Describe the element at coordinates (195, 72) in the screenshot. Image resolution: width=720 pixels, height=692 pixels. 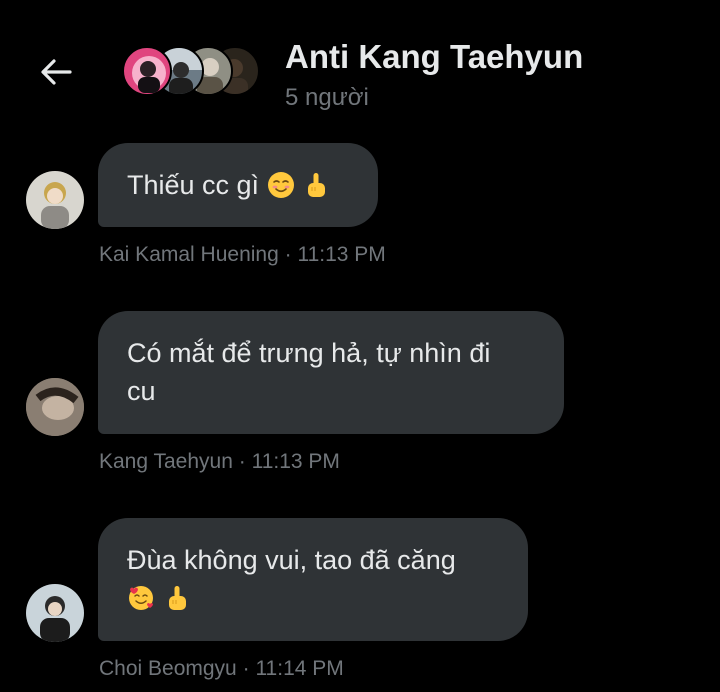
I see `group-avatars` at that location.